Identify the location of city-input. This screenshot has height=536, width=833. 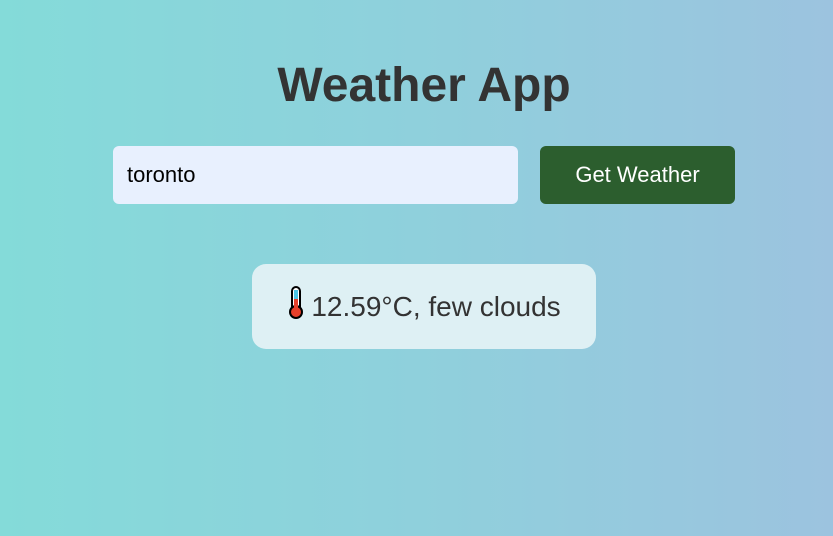
(315, 175).